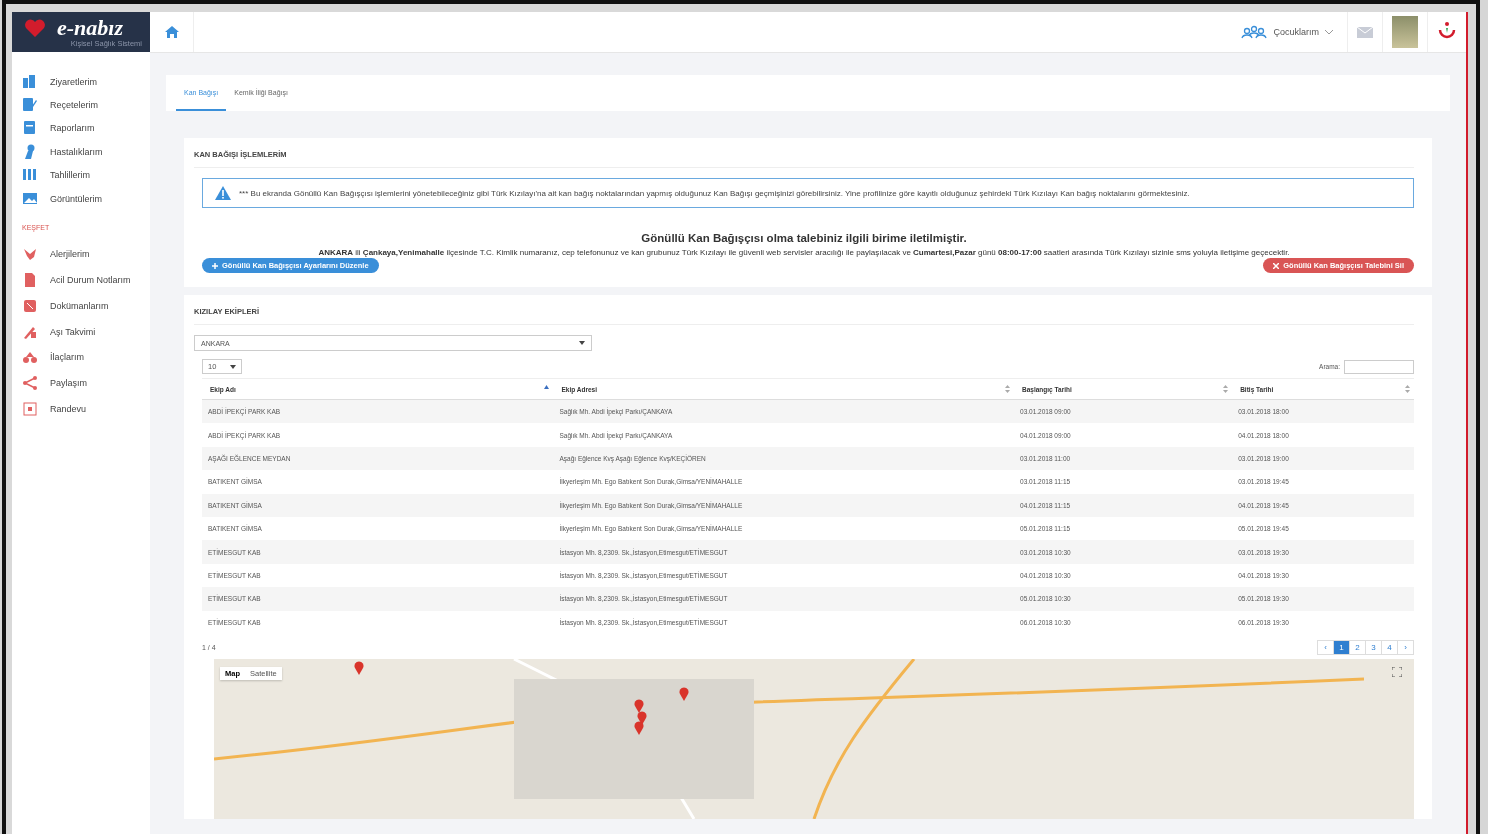 Image resolution: width=1488 pixels, height=834 pixels. What do you see at coordinates (30, 409) in the screenshot?
I see `calendar-icon` at bounding box center [30, 409].